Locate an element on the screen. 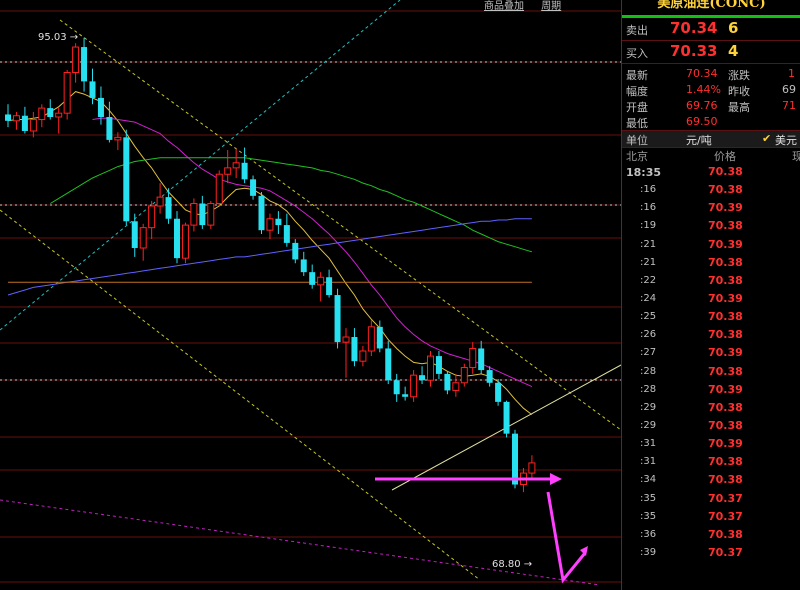  amplitude-value: 1.44% is located at coordinates (703, 89).